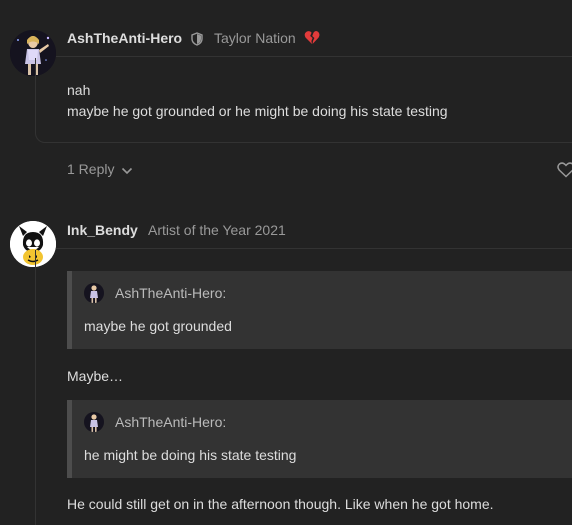  I want to click on replies-toggle: 1 Reply, so click(100, 169).